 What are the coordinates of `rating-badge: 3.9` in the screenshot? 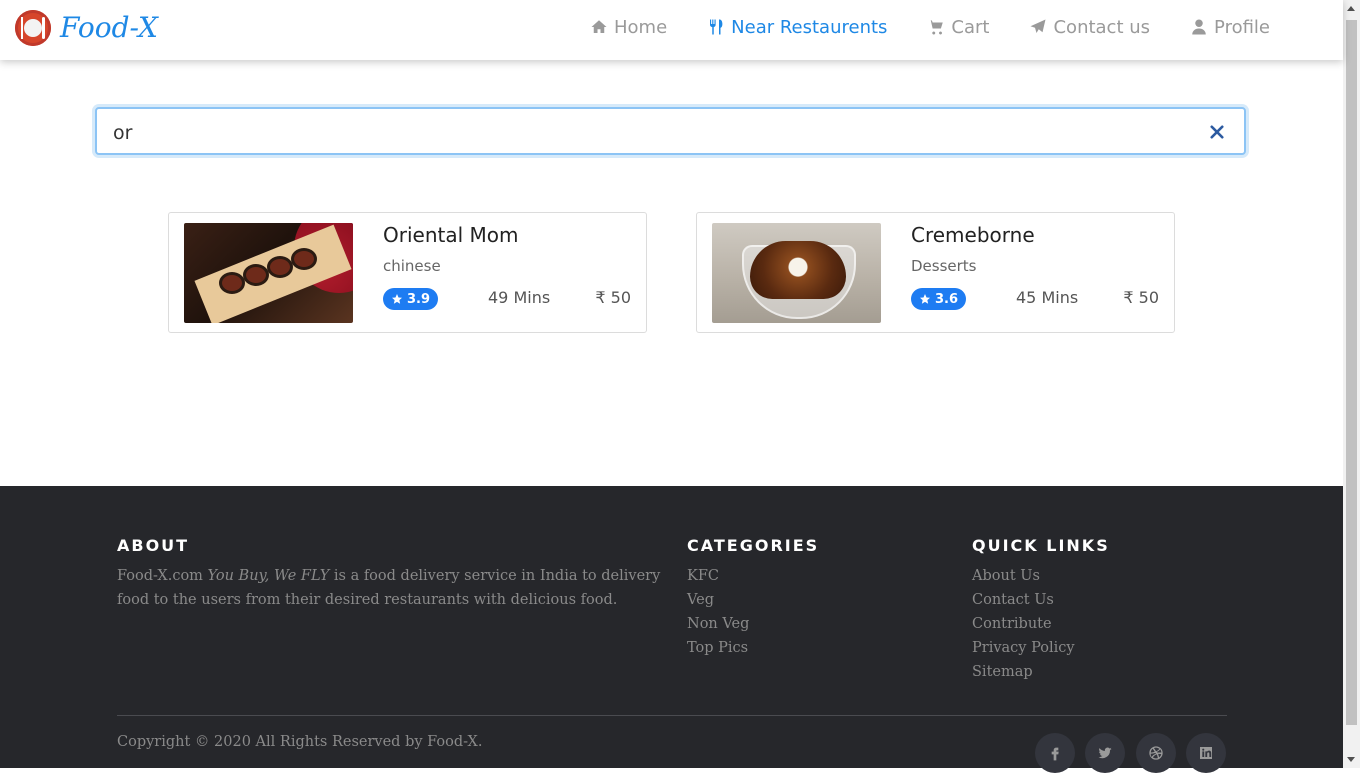 It's located at (410, 299).